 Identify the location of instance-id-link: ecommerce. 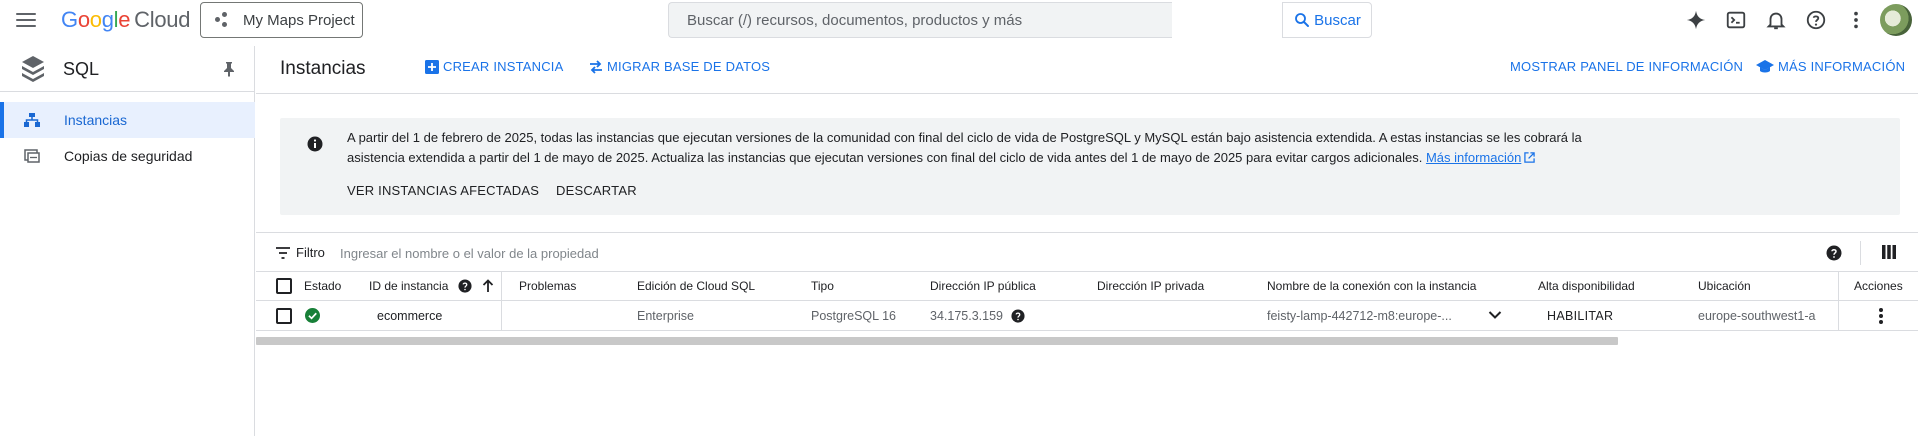
(409, 316).